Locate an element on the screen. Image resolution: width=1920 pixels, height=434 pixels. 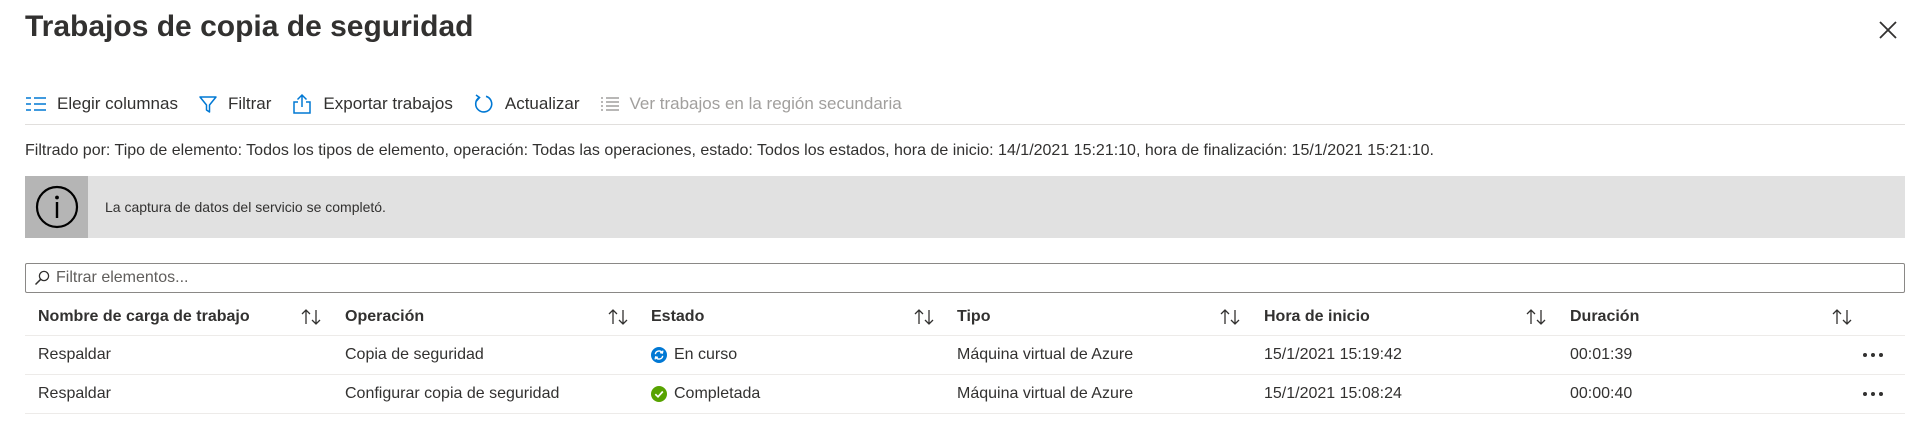
export-jobs-label: Exportar trabajos is located at coordinates (388, 103).